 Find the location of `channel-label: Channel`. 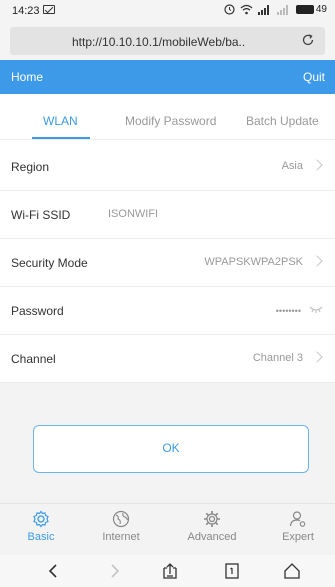

channel-label: Channel is located at coordinates (33, 359).